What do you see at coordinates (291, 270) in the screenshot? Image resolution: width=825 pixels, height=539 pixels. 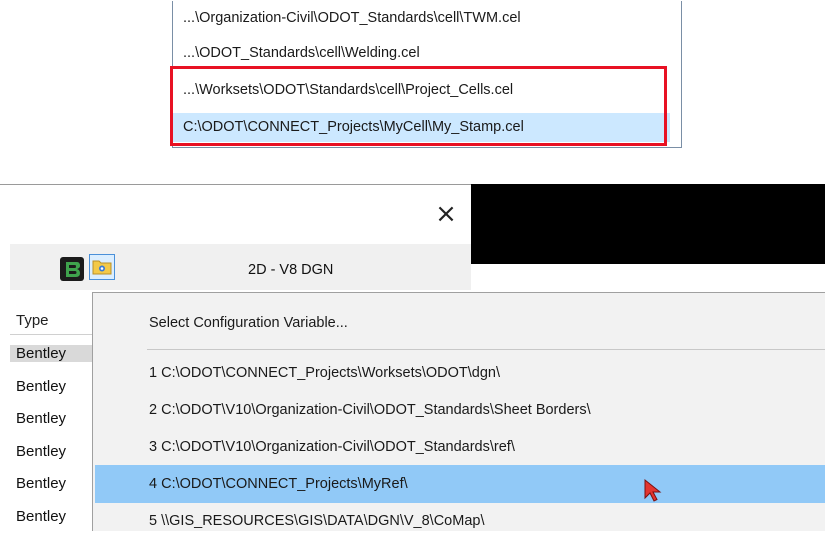 I see `file-type-label: 2D - V8 DGN` at bounding box center [291, 270].